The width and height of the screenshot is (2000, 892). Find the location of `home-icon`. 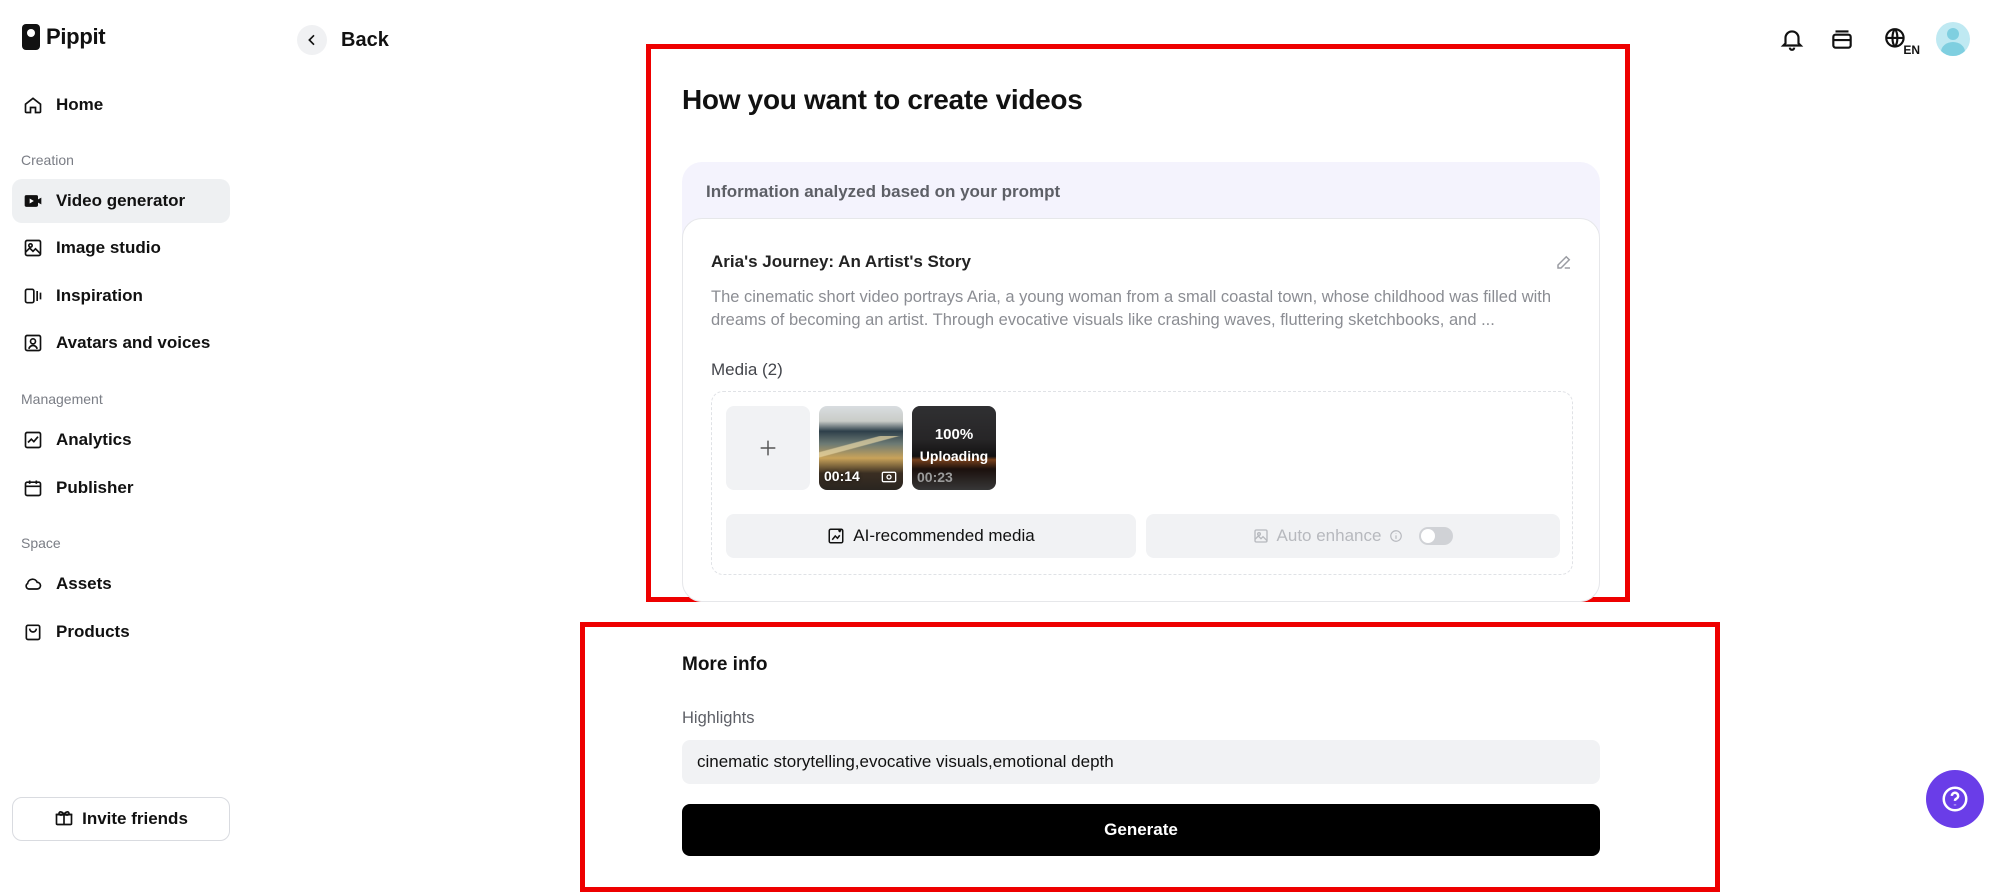

home-icon is located at coordinates (33, 105).